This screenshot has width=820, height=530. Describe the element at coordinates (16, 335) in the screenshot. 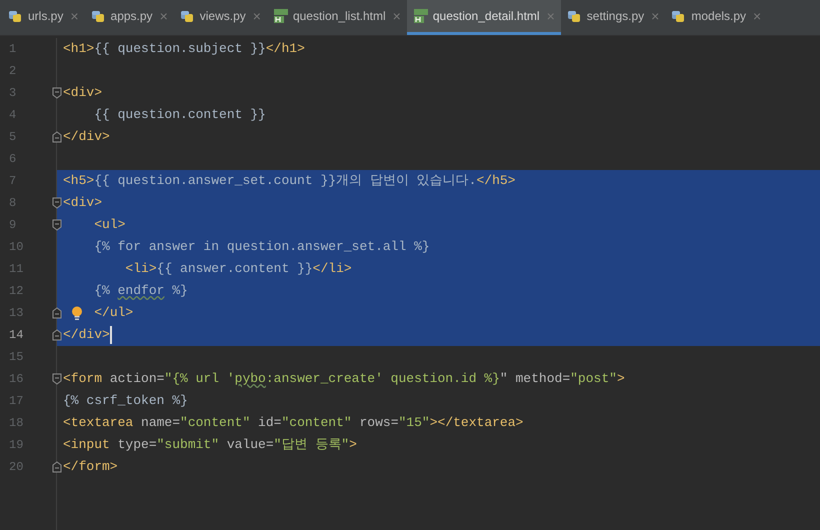

I see `line-number: 14` at that location.